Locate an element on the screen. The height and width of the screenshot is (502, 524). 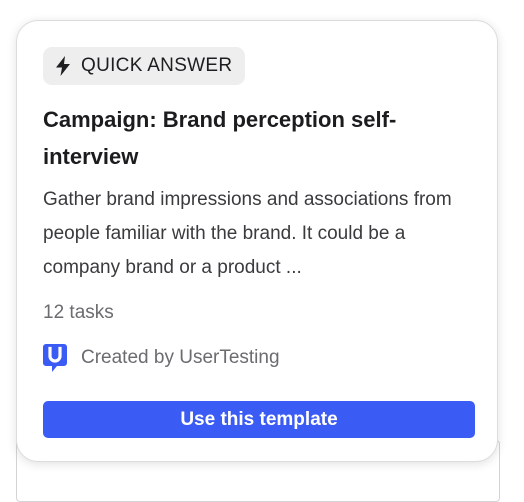
badge-label: QUICK ANSWER is located at coordinates (157, 65).